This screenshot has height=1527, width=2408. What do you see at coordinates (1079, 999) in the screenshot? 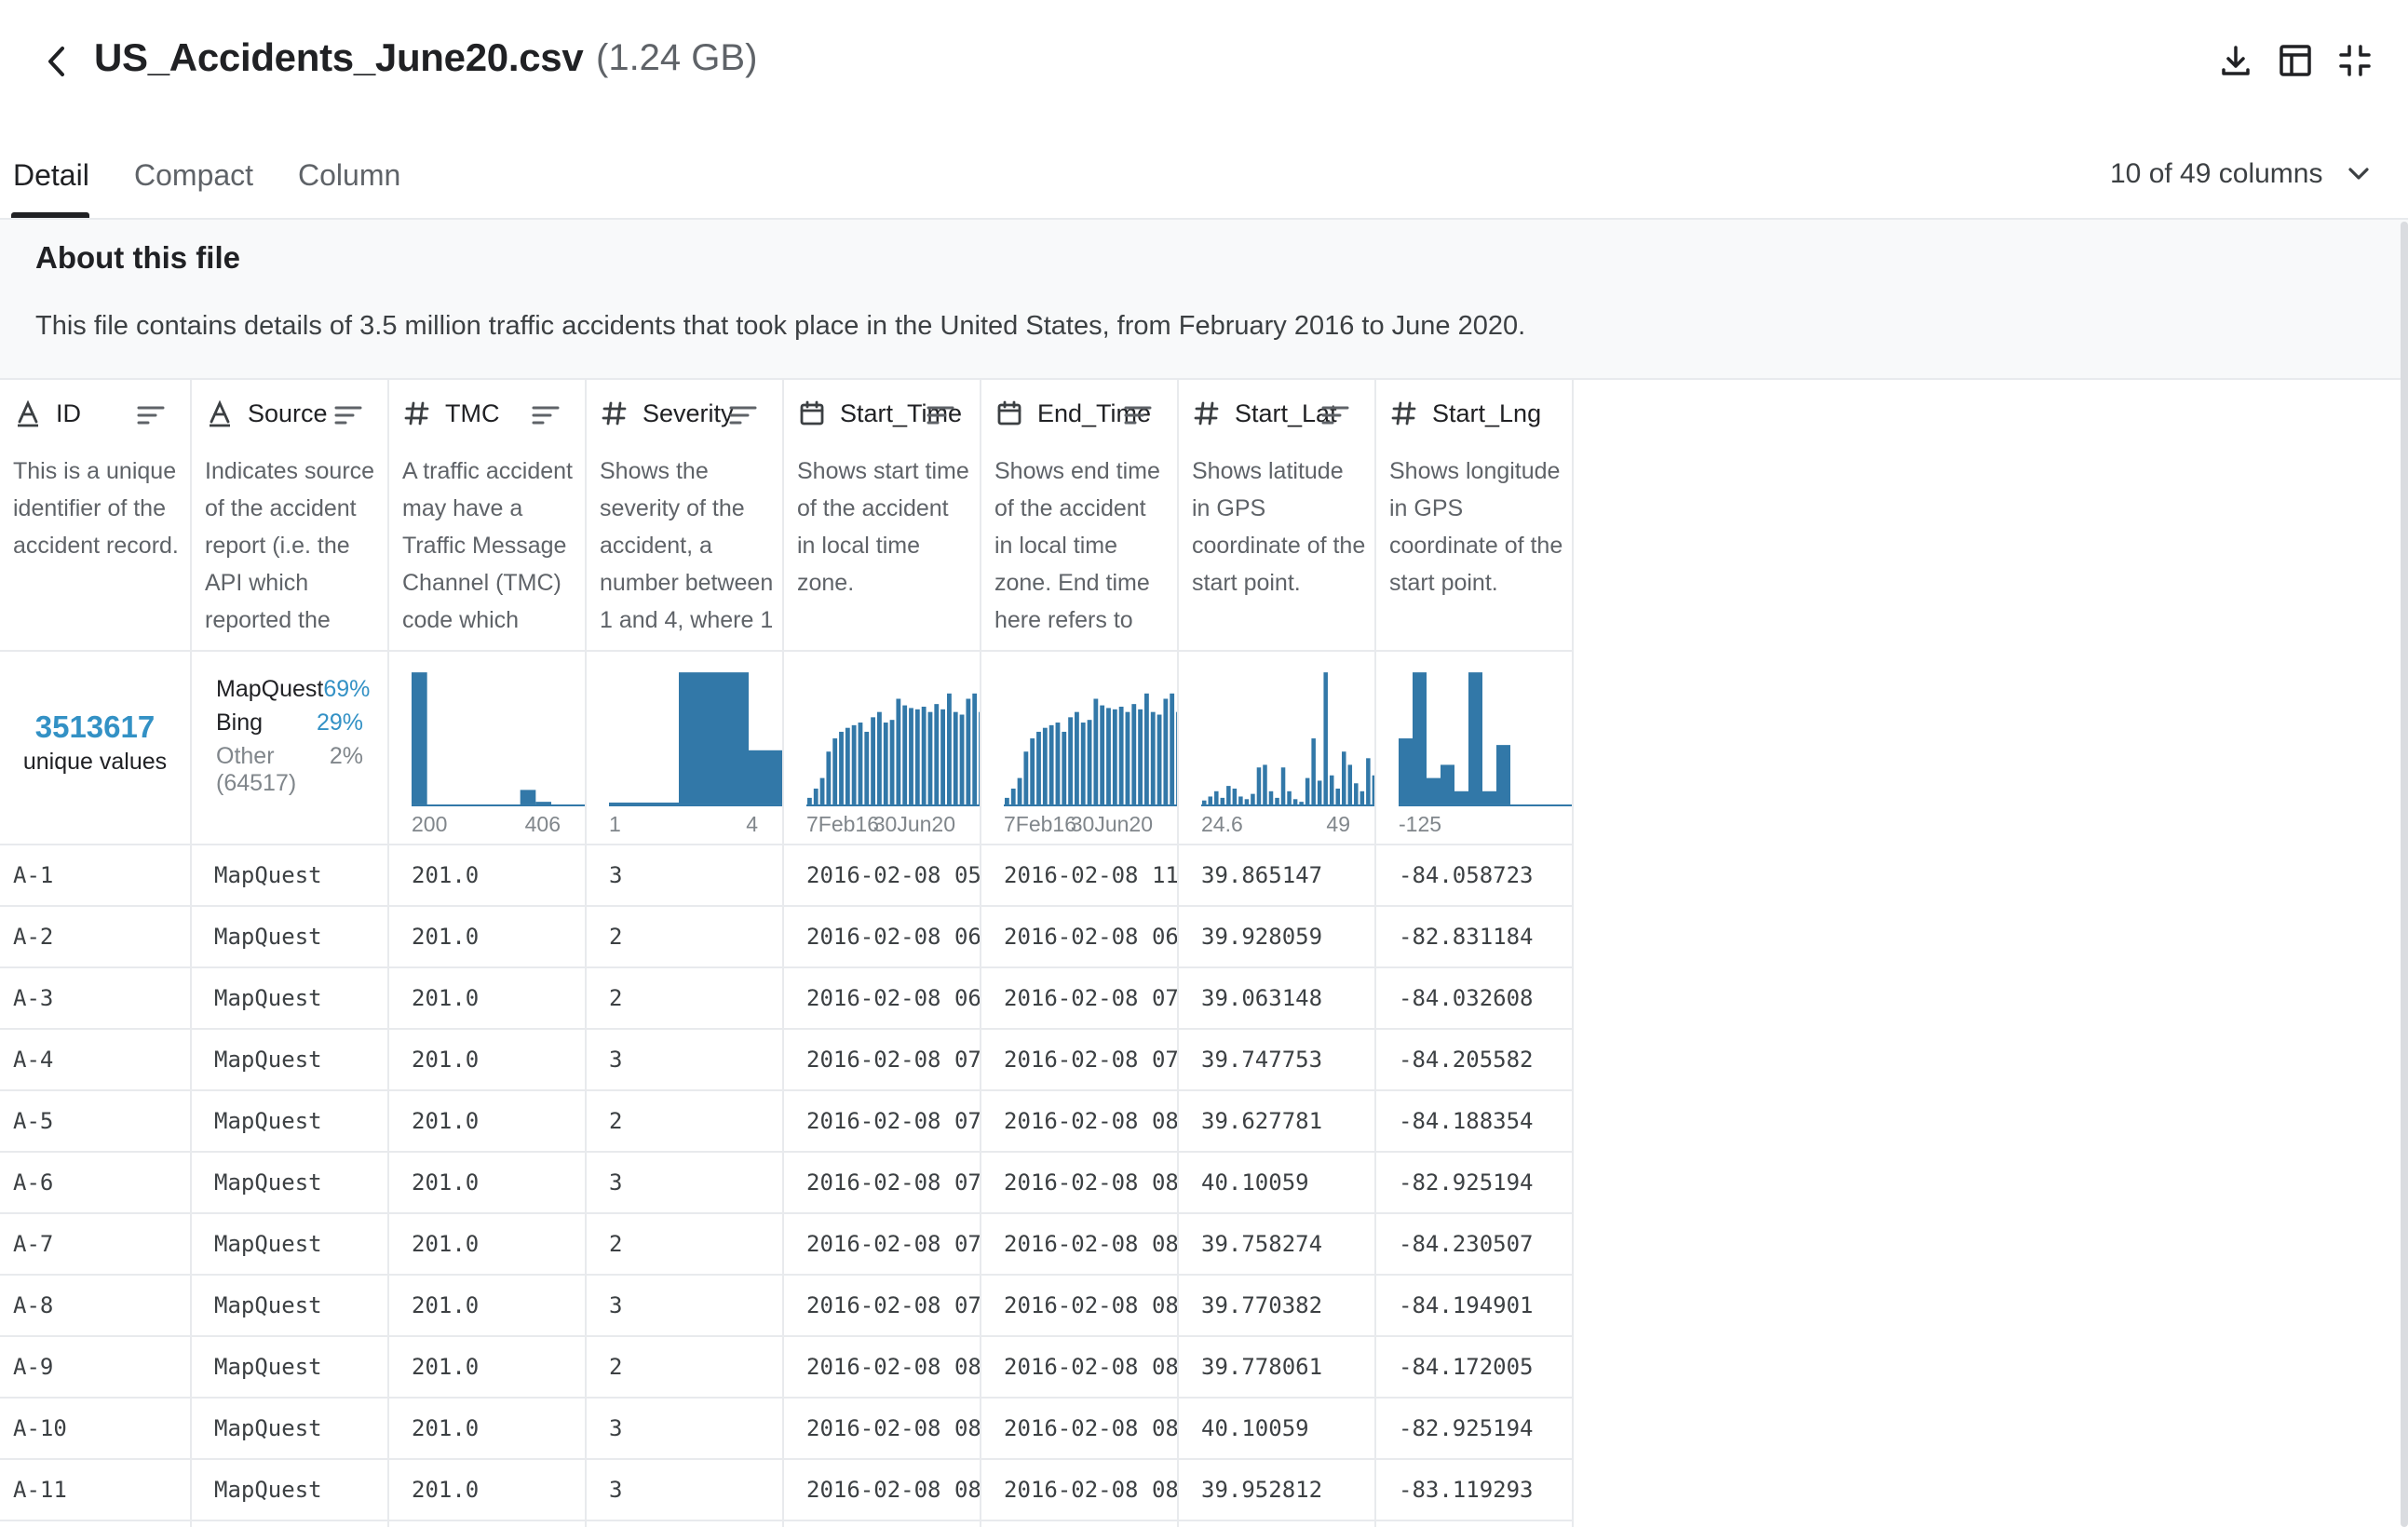
I see `table-cell: 2016-02-08 07:19:27` at bounding box center [1079, 999].